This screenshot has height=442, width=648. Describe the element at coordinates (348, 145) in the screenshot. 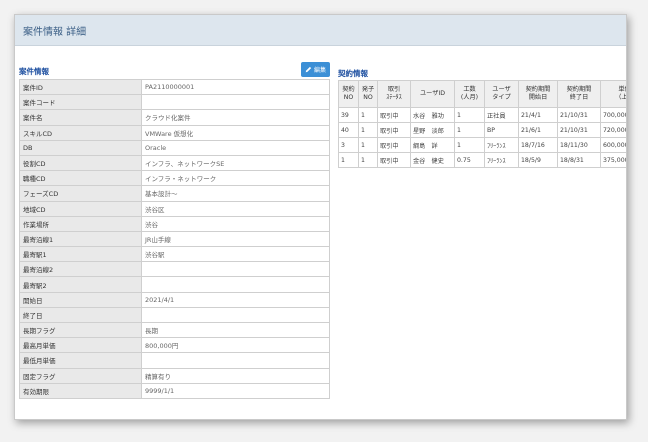

I see `contract-cell-no: 3` at that location.